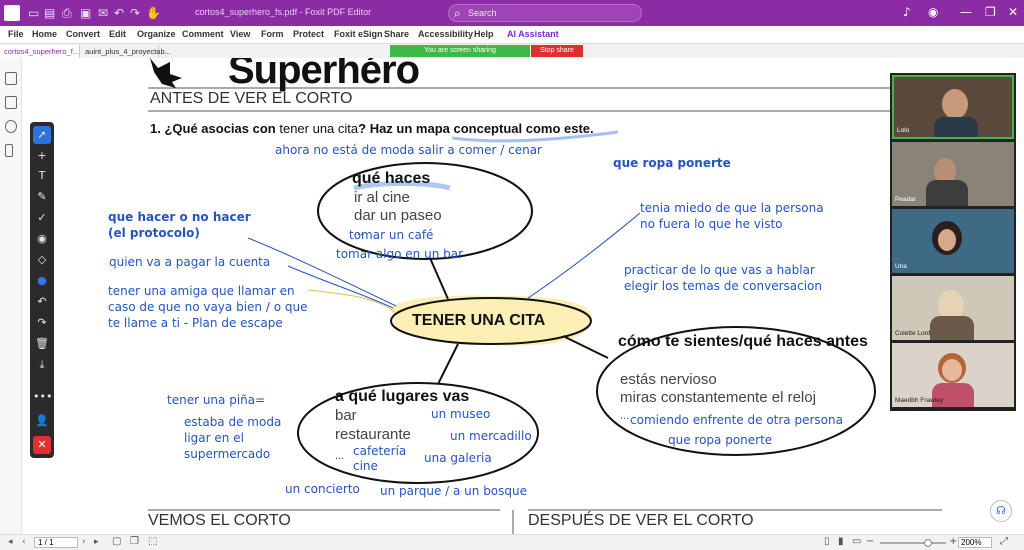 The image size is (1024, 550). I want to click on menu-ai-assistant: AI Assistant, so click(533, 34).